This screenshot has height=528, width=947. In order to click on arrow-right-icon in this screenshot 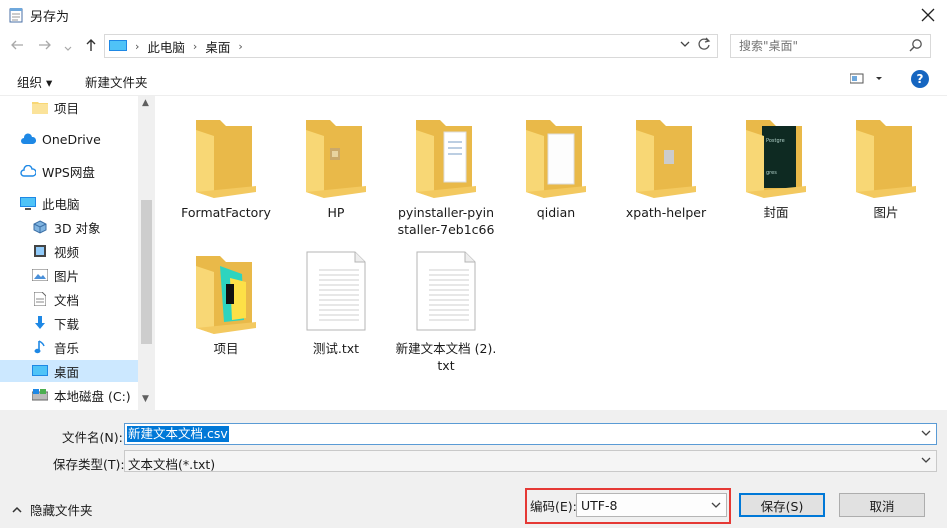, I will do `click(45, 45)`.